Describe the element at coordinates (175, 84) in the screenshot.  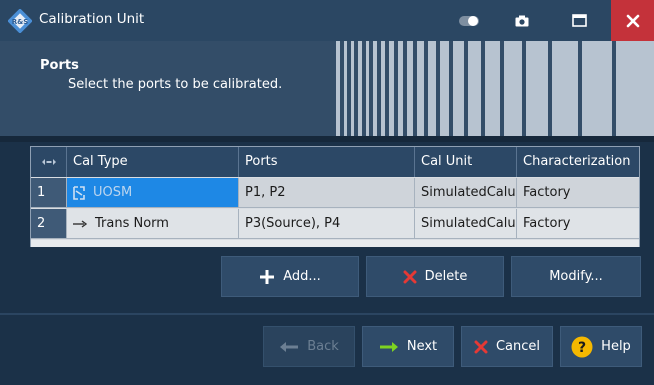
I see `page-subtitle: Select the ports to be calibrated.` at that location.